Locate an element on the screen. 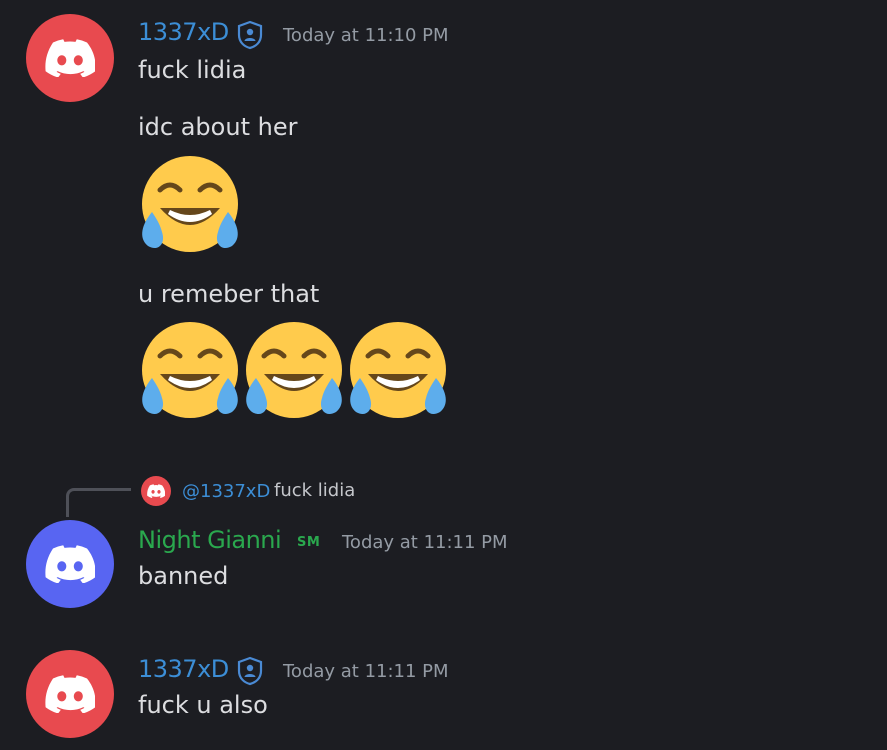 The image size is (887, 750). role-tag: SM is located at coordinates (308, 542).